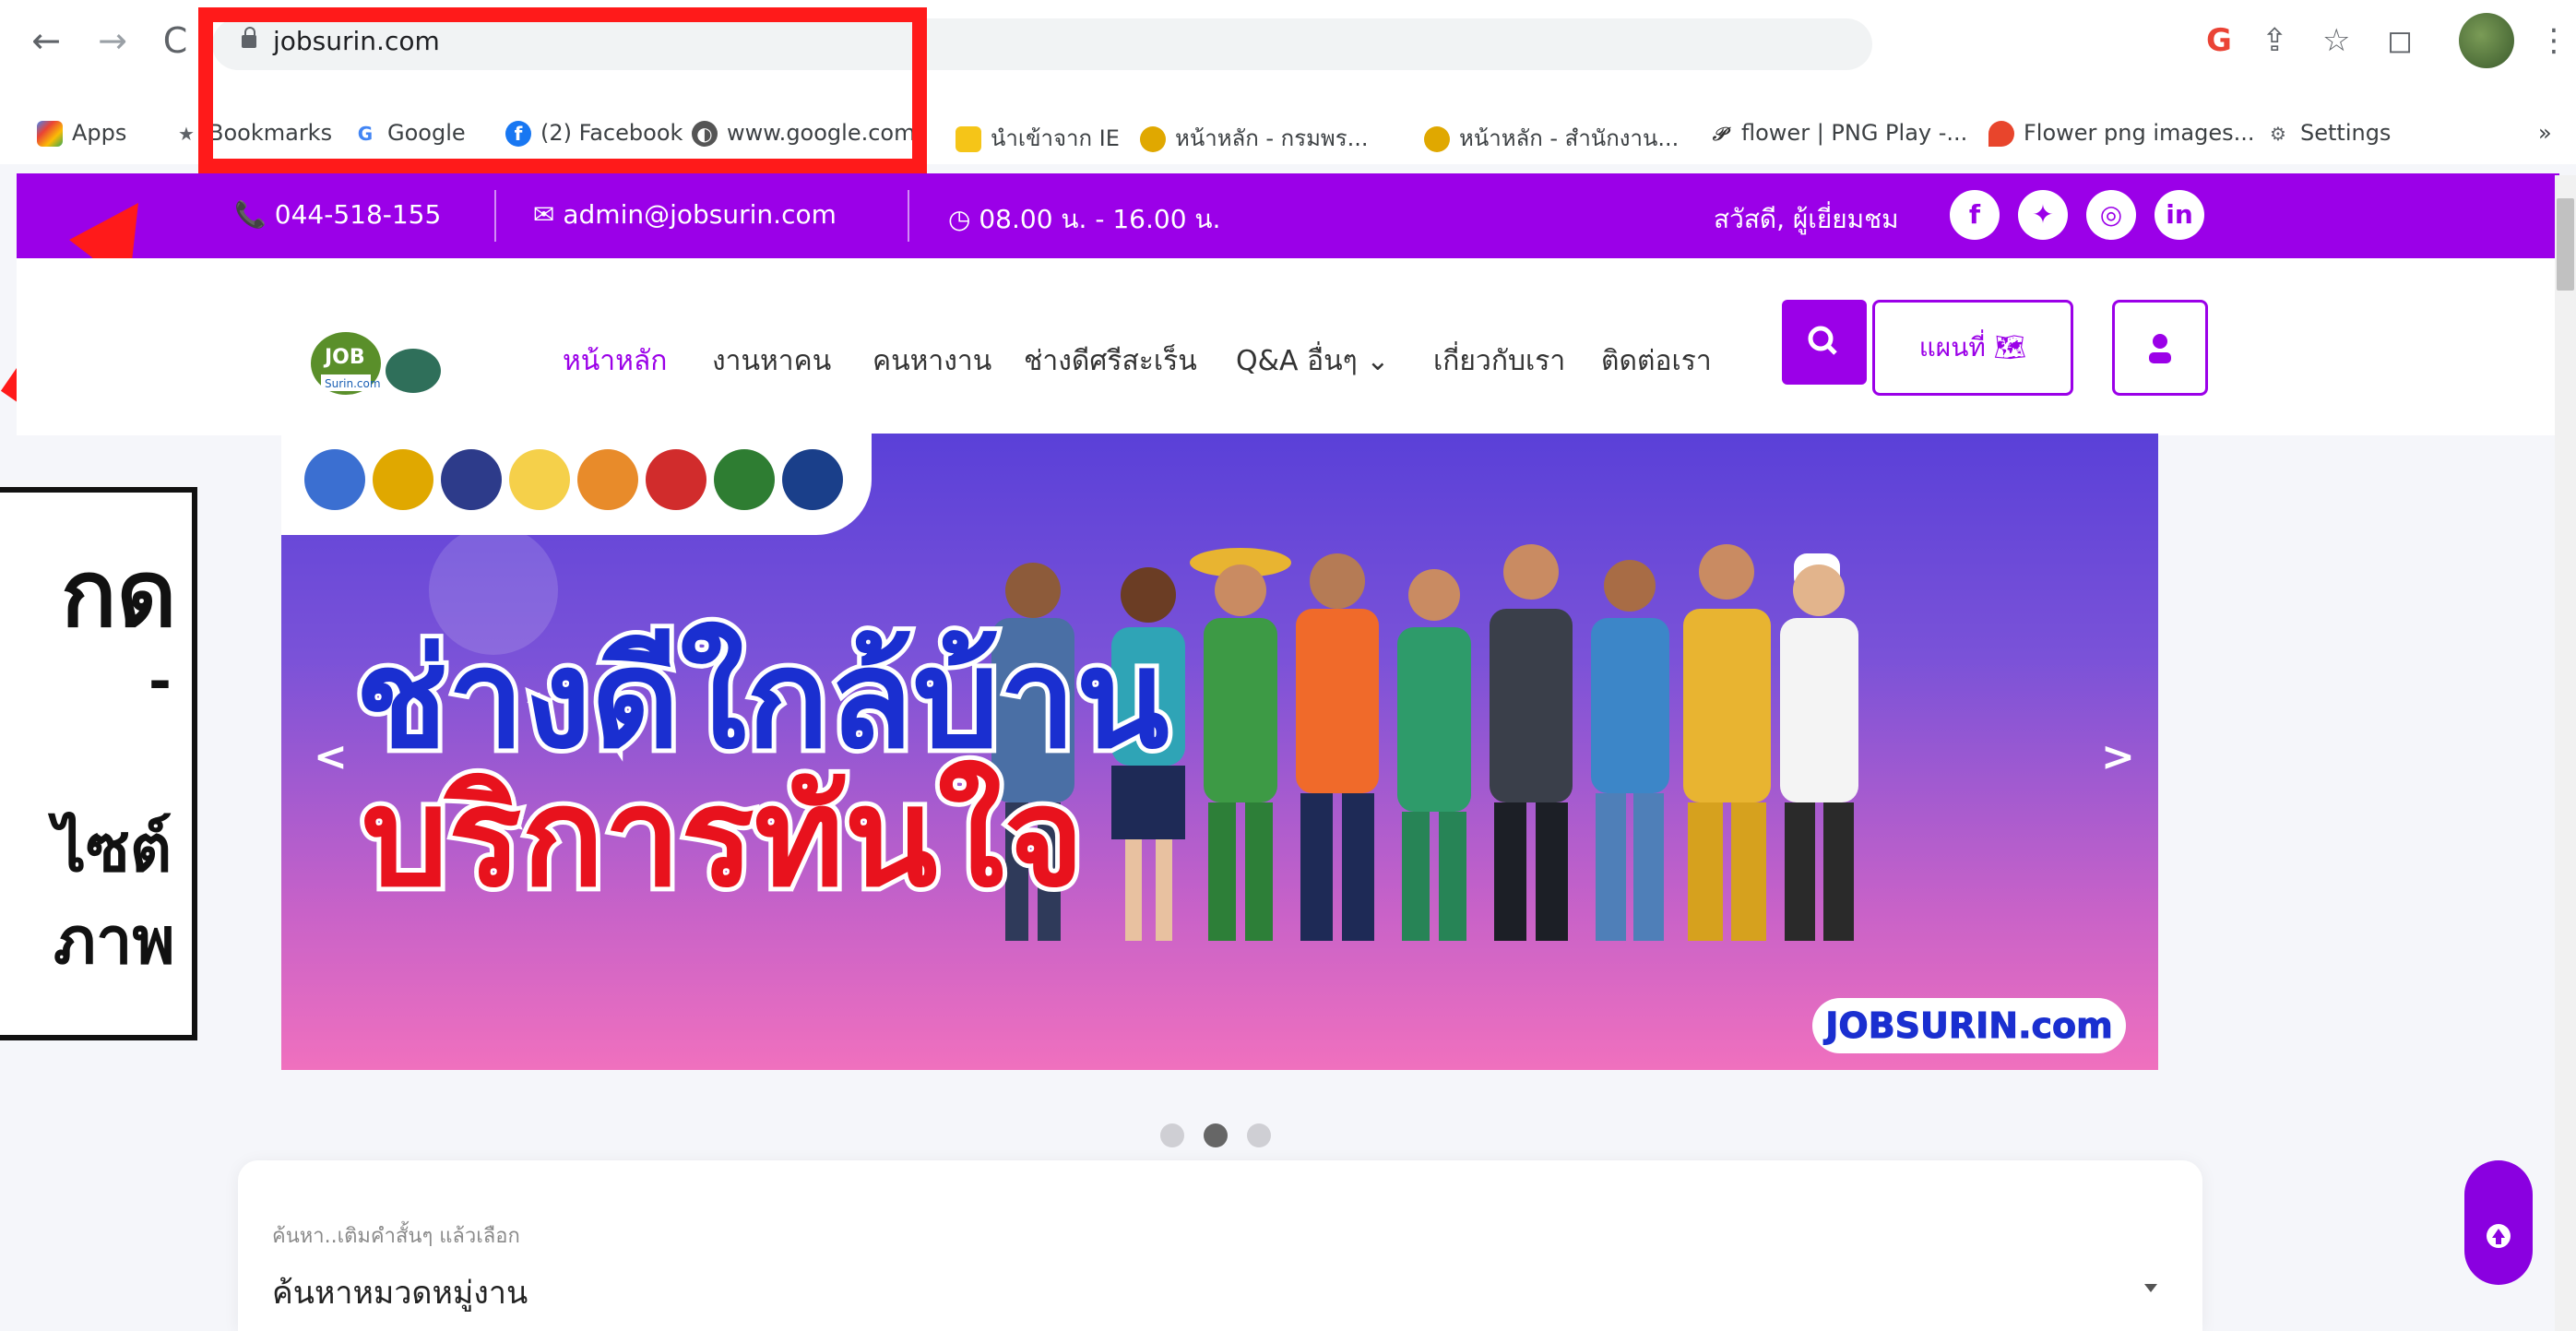  Describe the element at coordinates (1216, 1135) in the screenshot. I see `carousel-dot-active` at that location.